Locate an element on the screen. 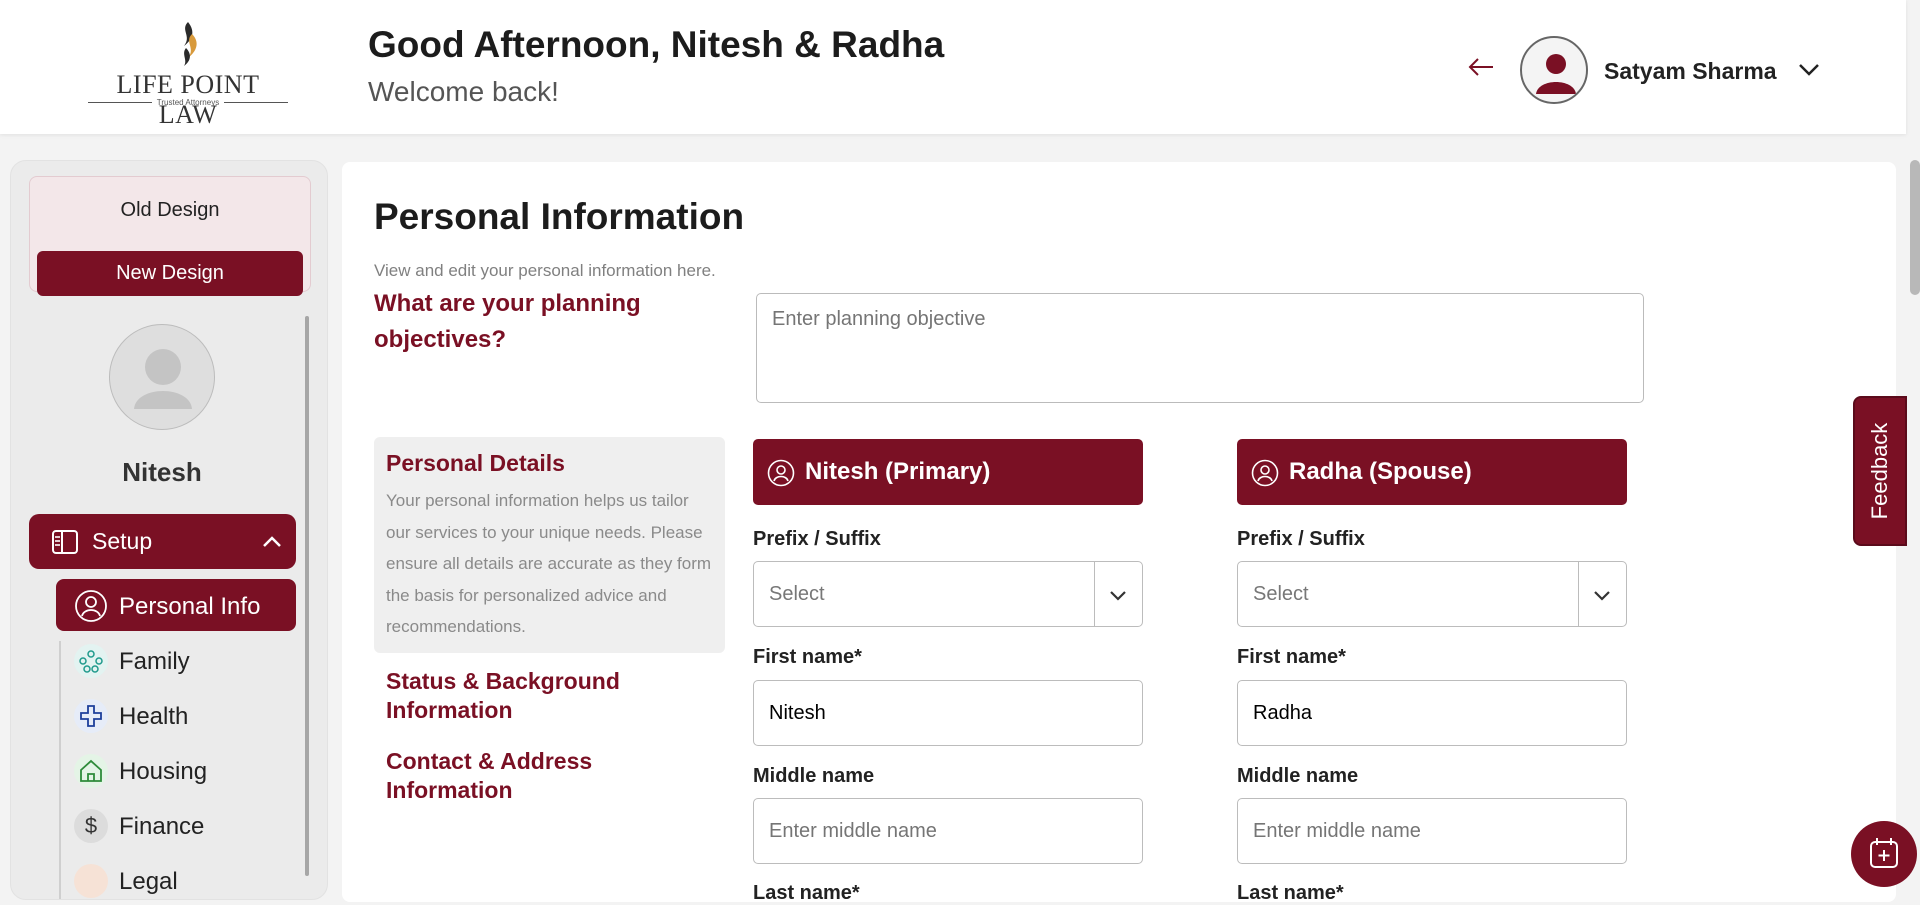 This screenshot has height=905, width=1920. sidebar-scrollbar is located at coordinates (307, 596).